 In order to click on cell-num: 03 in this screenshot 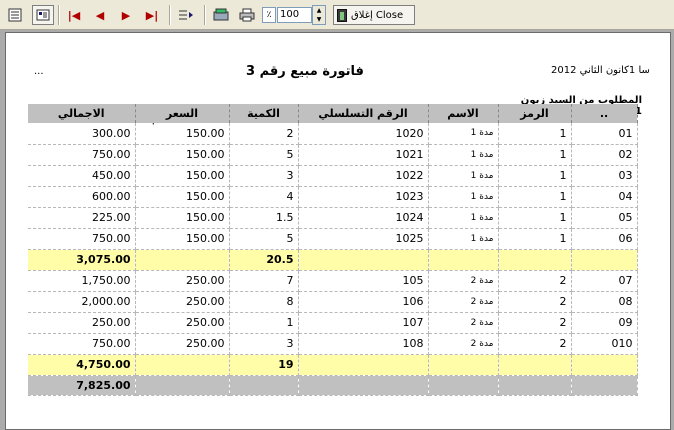, I will do `click(604, 176)`.